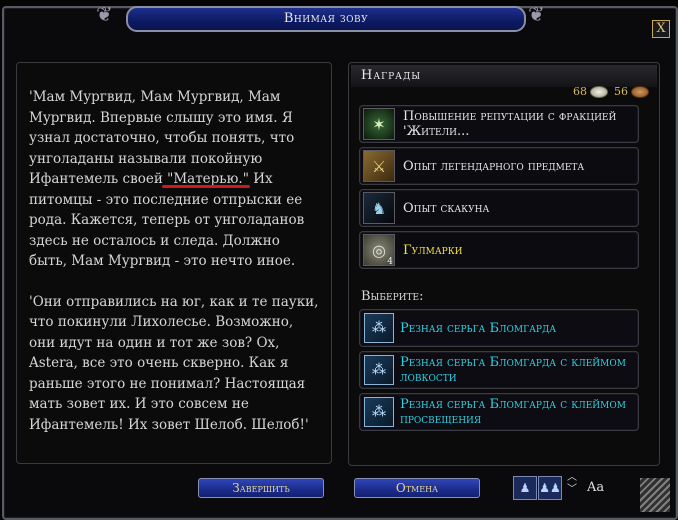  I want to click on silver-amount: 68, so click(590, 91).